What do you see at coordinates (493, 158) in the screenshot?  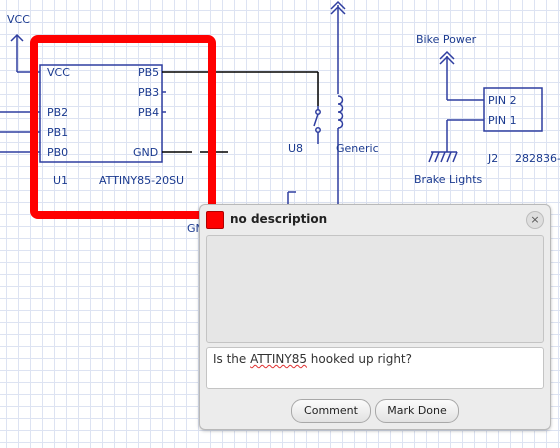 I see `connector-ref-label: J2` at bounding box center [493, 158].